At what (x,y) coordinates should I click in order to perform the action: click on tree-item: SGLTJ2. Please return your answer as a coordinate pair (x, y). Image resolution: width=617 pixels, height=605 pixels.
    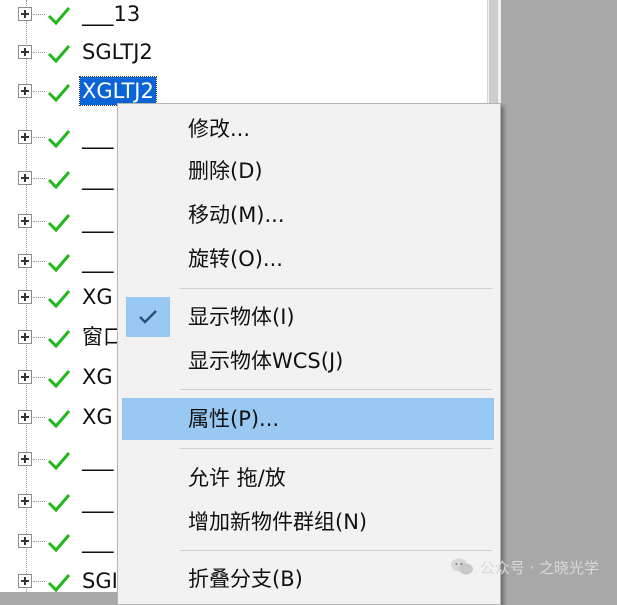
    Looking at the image, I should click on (243, 53).